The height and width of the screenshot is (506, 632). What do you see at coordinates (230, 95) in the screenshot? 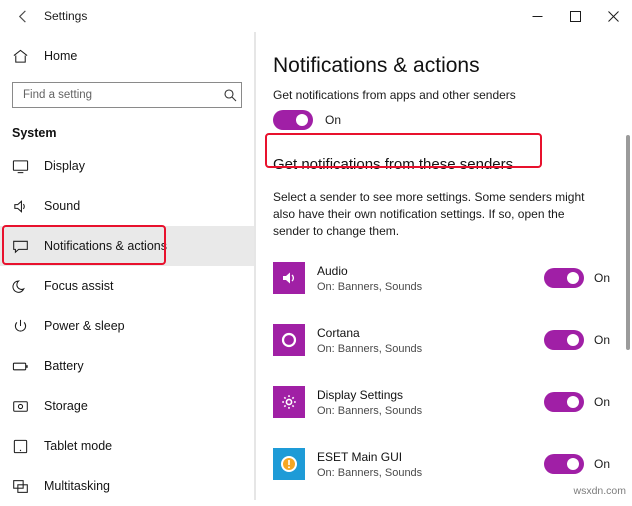
I see `search-icon` at bounding box center [230, 95].